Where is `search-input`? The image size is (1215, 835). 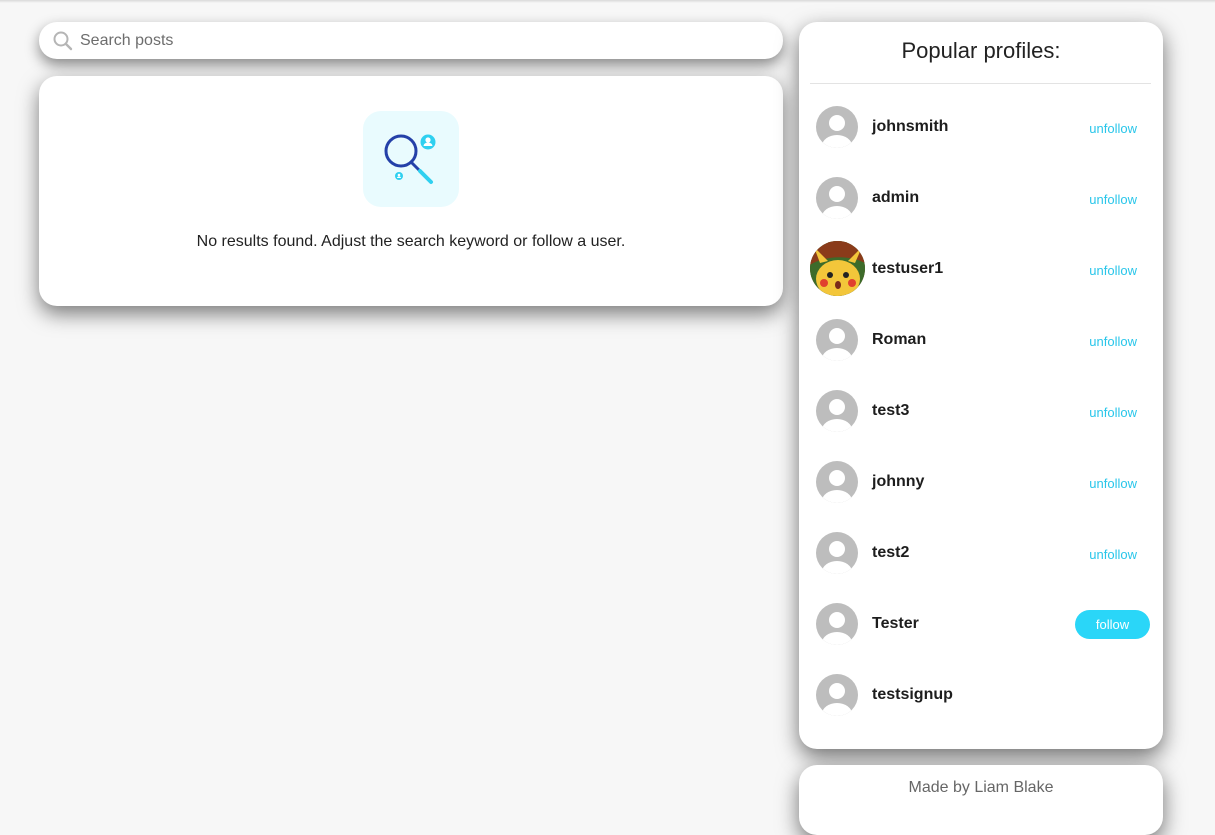 search-input is located at coordinates (410, 40).